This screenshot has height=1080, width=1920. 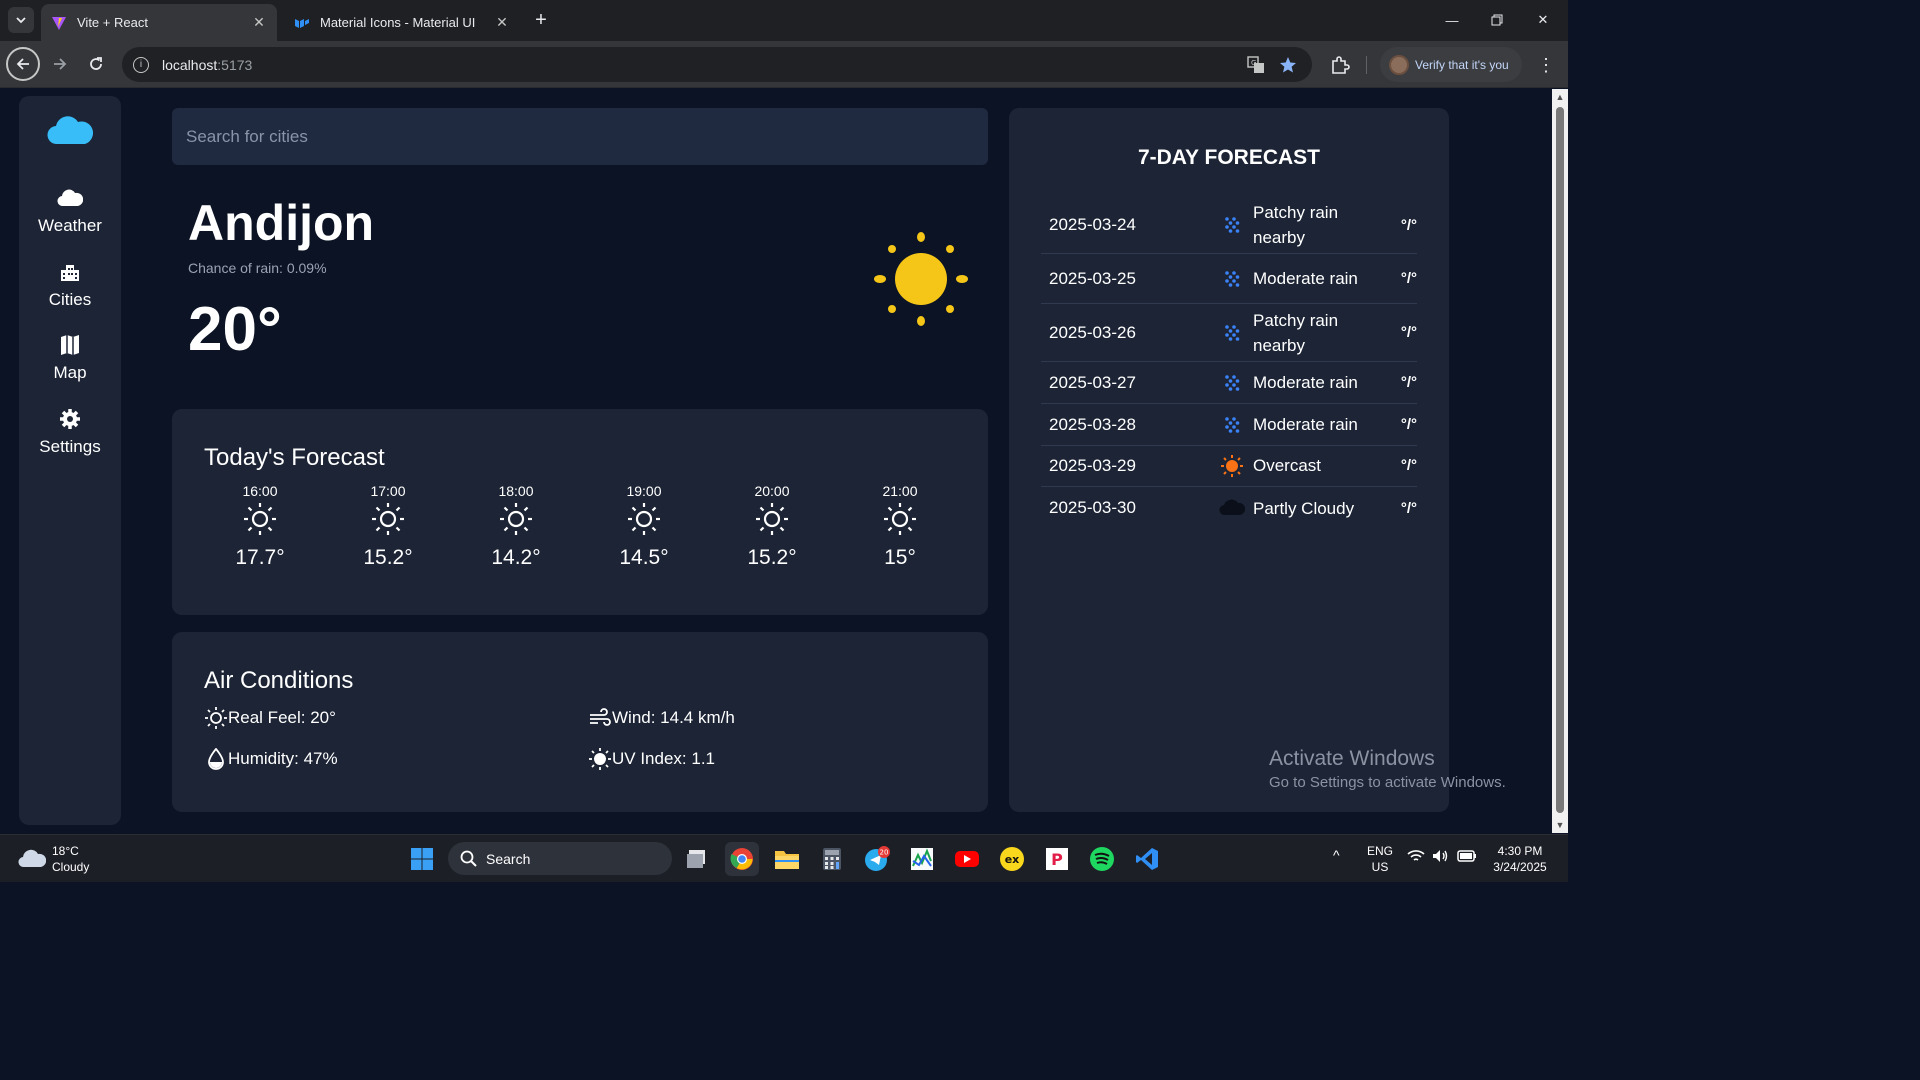 What do you see at coordinates (1560, 825) in the screenshot?
I see `scroll-down-icon: ▼` at bounding box center [1560, 825].